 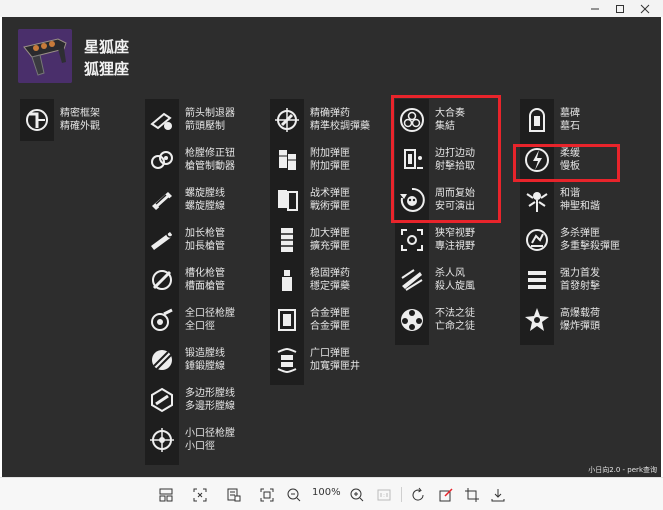 I want to click on weapon-name: 星狐座, so click(x=107, y=47).